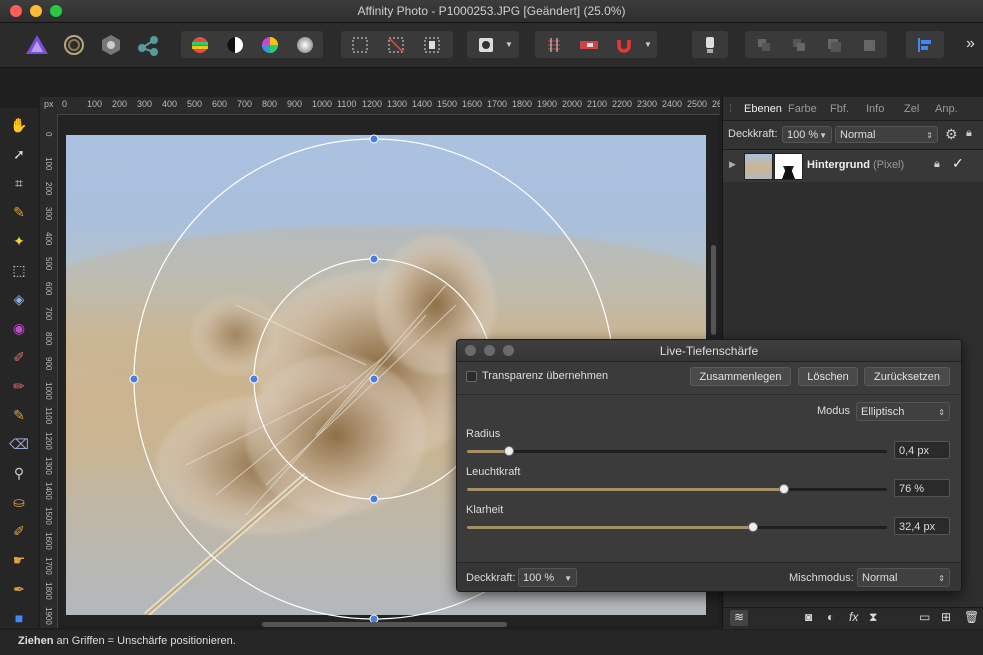 This screenshot has width=983, height=655. Describe the element at coordinates (431, 44) in the screenshot. I see `invert-selection-icon` at that location.